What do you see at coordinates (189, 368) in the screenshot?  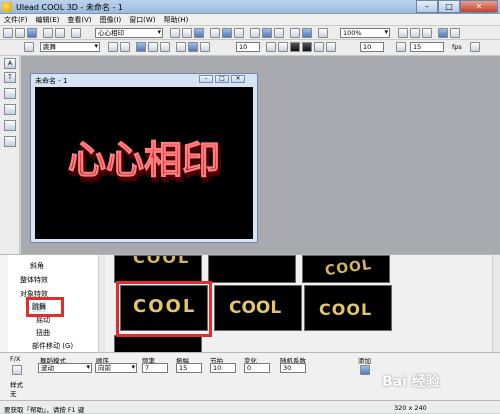 I see `amplitude-field: 15` at bounding box center [189, 368].